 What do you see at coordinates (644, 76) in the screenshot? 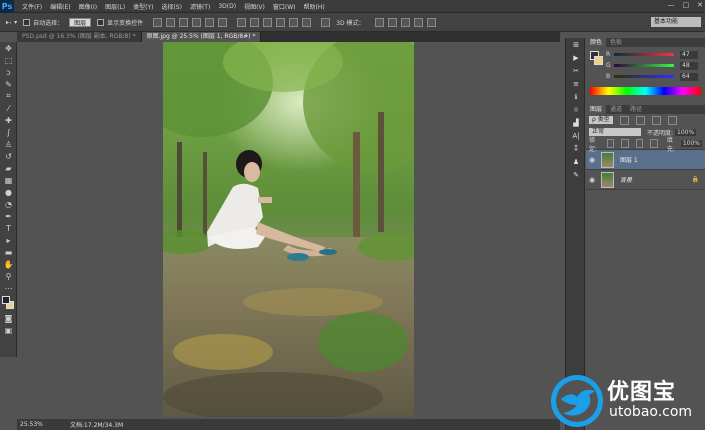
I see `b-slider` at bounding box center [644, 76].